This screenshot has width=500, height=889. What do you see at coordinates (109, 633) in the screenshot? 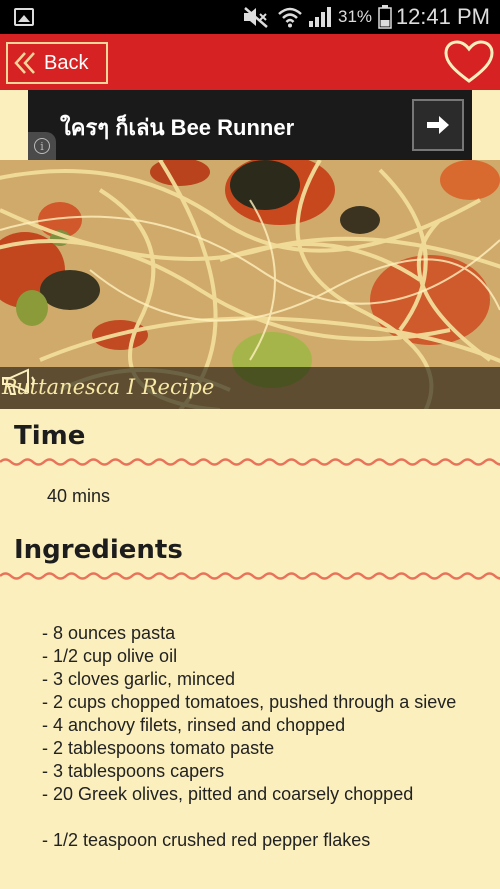
I see `ingredient-item: - 8 ounces pasta` at bounding box center [109, 633].